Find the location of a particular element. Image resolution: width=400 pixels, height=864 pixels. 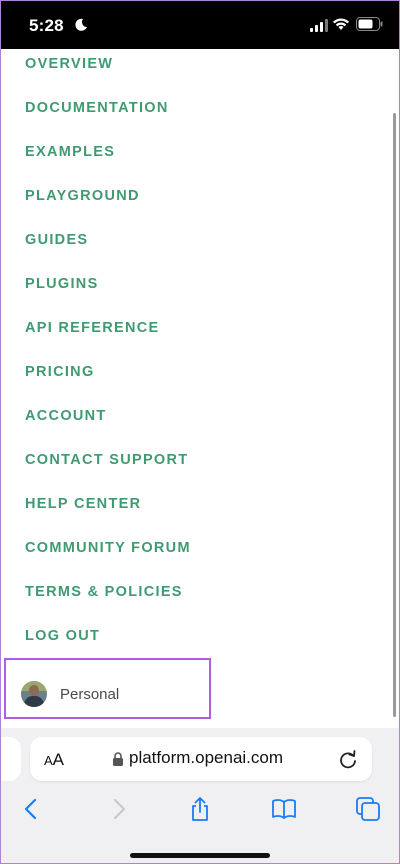

menu-item-documentation: DOCUMENTATION is located at coordinates (97, 108).